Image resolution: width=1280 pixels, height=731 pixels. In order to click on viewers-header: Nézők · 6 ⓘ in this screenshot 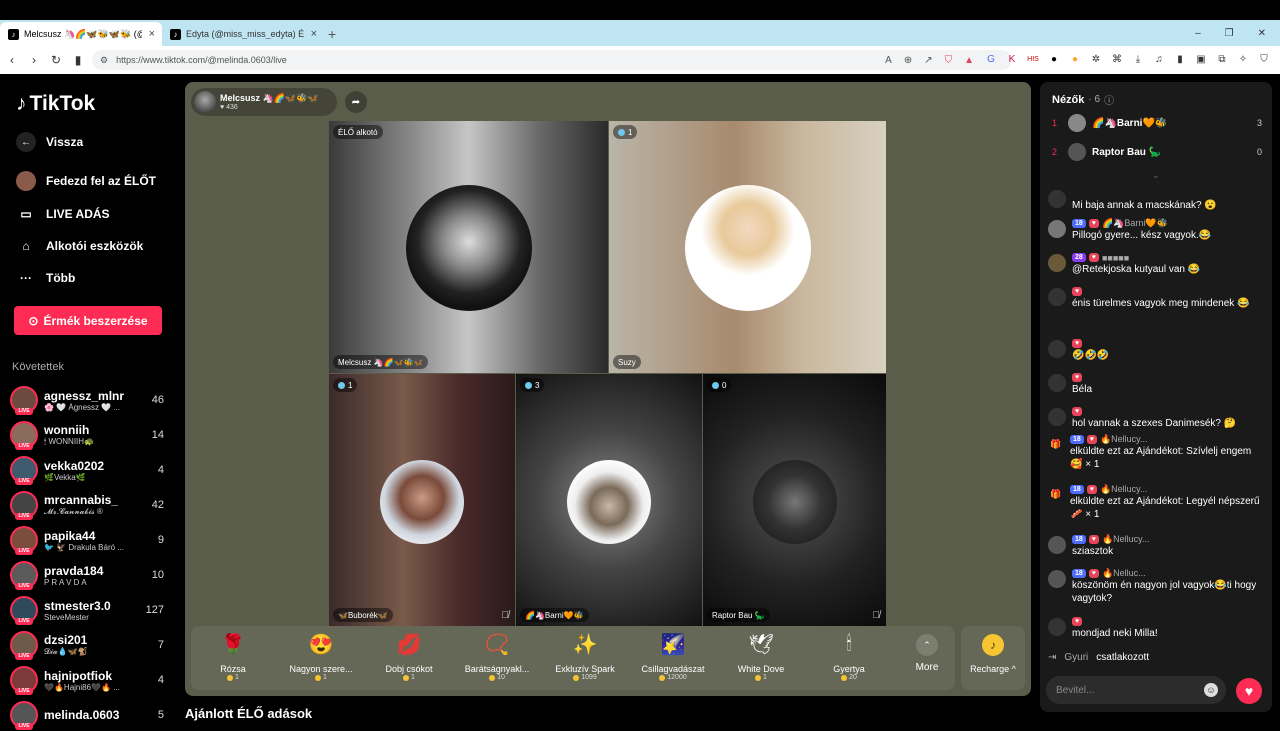, I will do `click(1083, 100)`.